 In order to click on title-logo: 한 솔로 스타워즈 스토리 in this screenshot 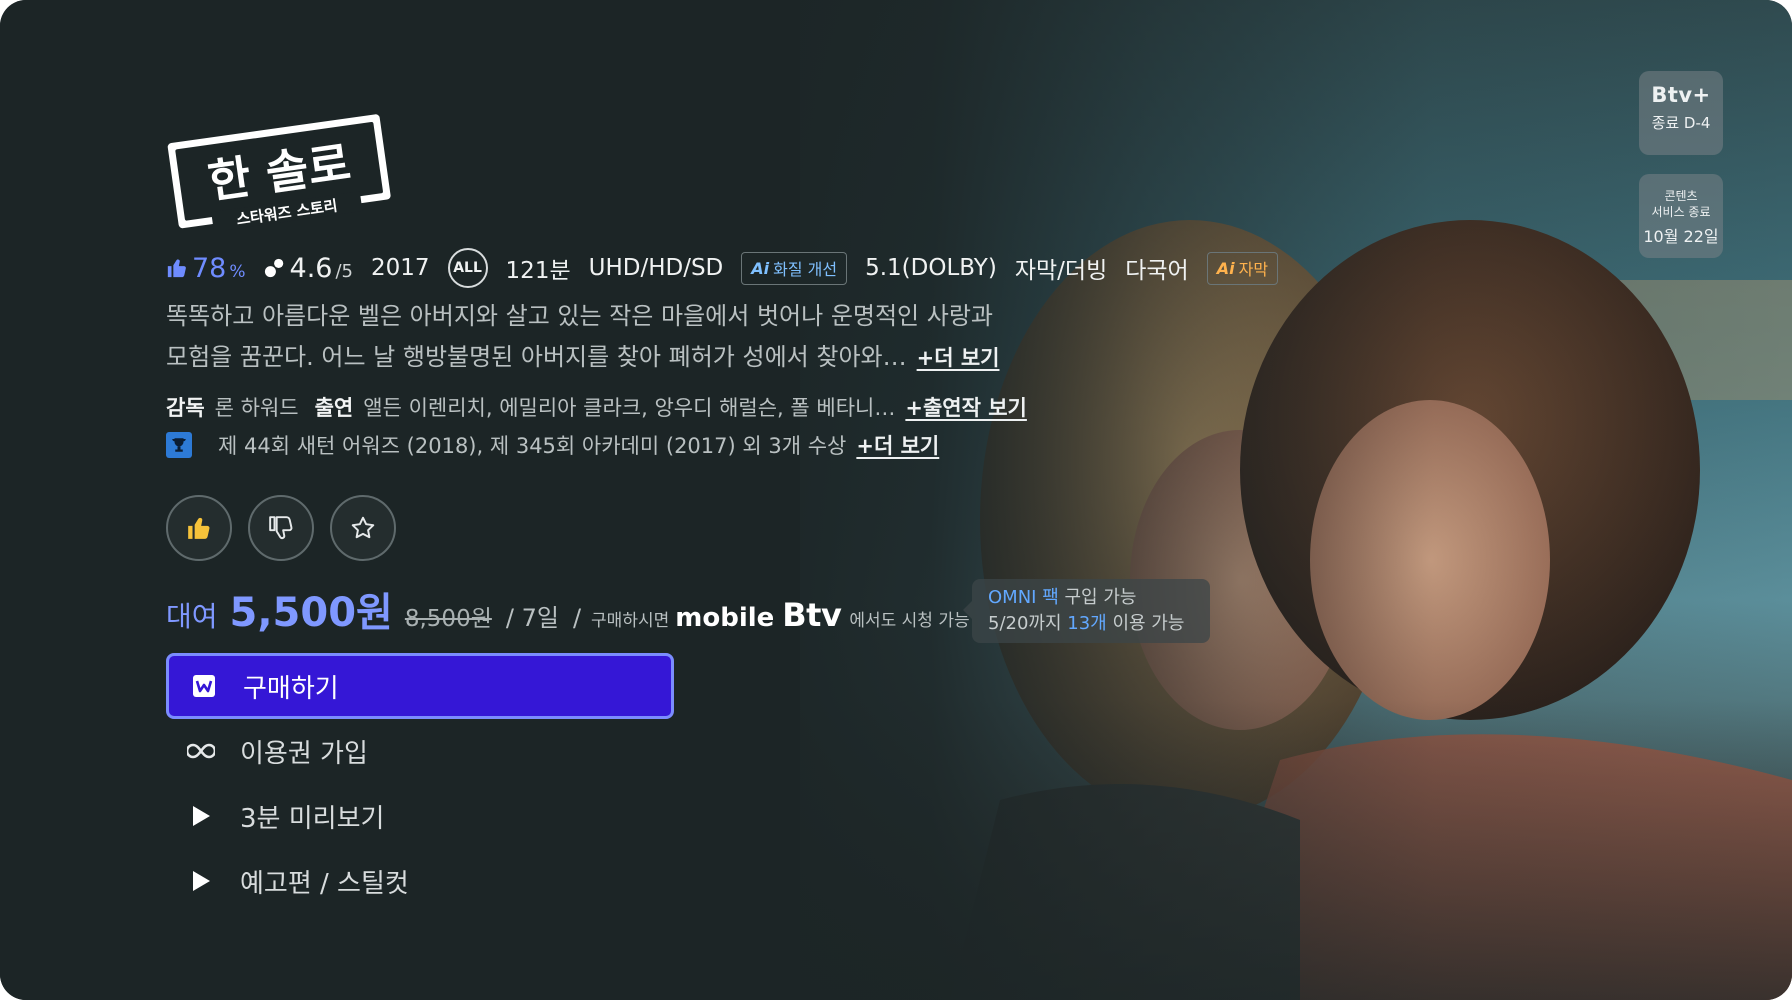, I will do `click(279, 172)`.